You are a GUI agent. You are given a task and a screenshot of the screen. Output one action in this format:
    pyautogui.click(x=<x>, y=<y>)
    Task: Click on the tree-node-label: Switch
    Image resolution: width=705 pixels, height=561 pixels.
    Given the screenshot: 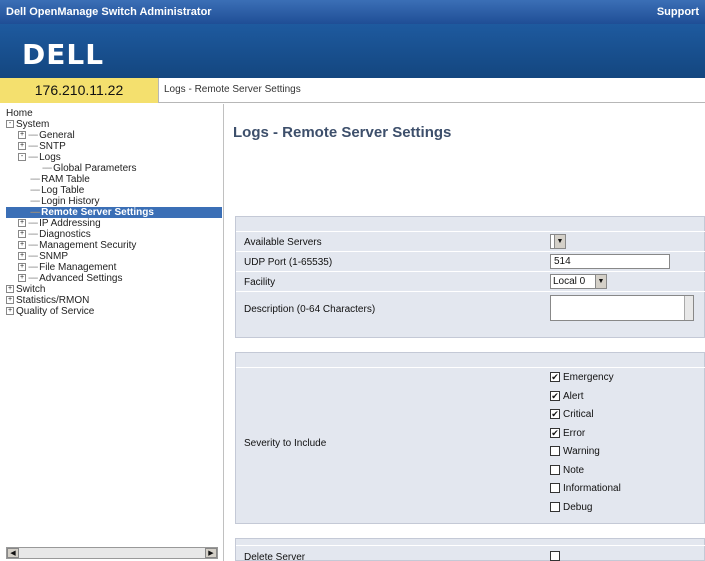 What is the action you would take?
    pyautogui.click(x=30, y=289)
    